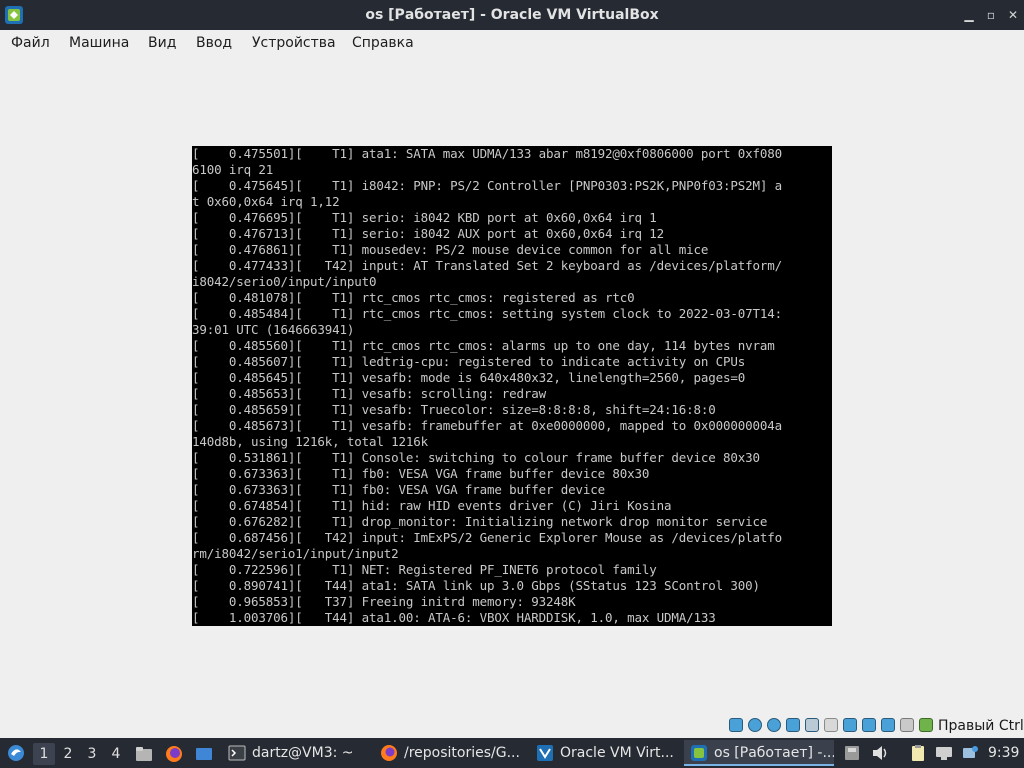 The height and width of the screenshot is (768, 1024). Describe the element at coordinates (1004, 753) in the screenshot. I see `clock: 9:39` at that location.